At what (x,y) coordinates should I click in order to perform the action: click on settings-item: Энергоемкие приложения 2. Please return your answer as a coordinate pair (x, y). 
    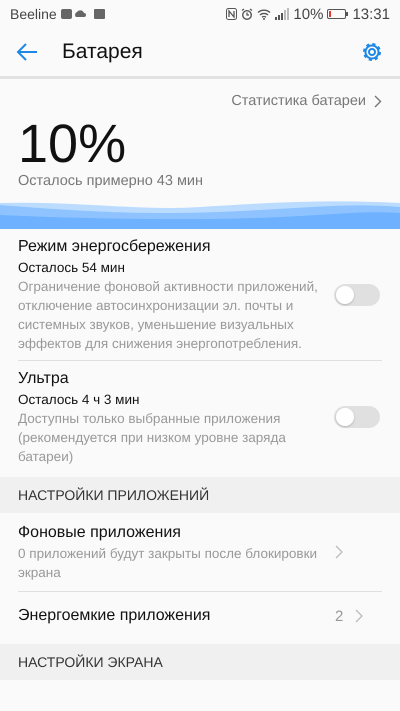
    Looking at the image, I should click on (200, 615).